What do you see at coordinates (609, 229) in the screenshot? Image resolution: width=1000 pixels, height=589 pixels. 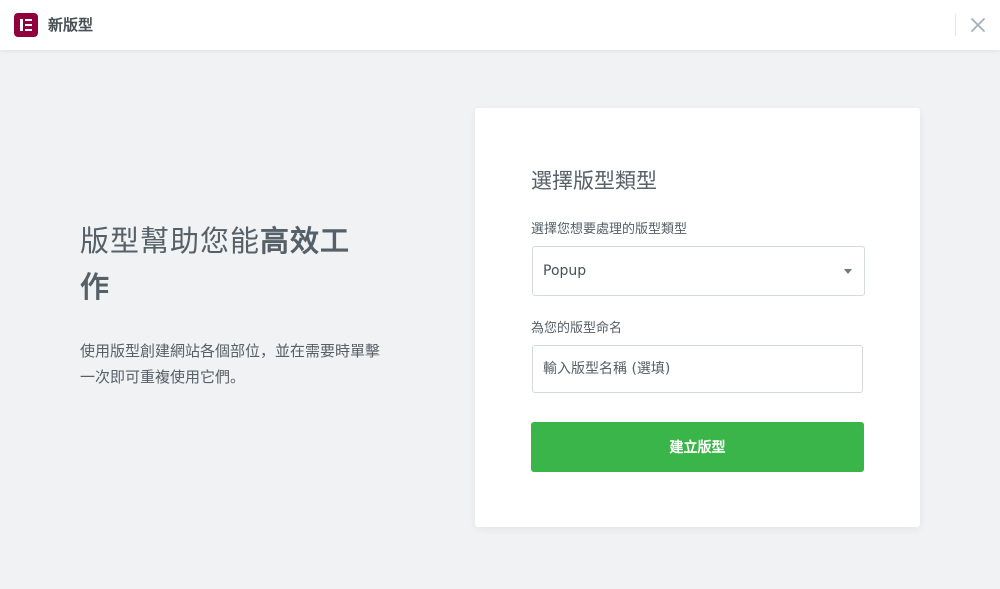 I see `template-type-label: 選擇您想要處理的版型類型` at bounding box center [609, 229].